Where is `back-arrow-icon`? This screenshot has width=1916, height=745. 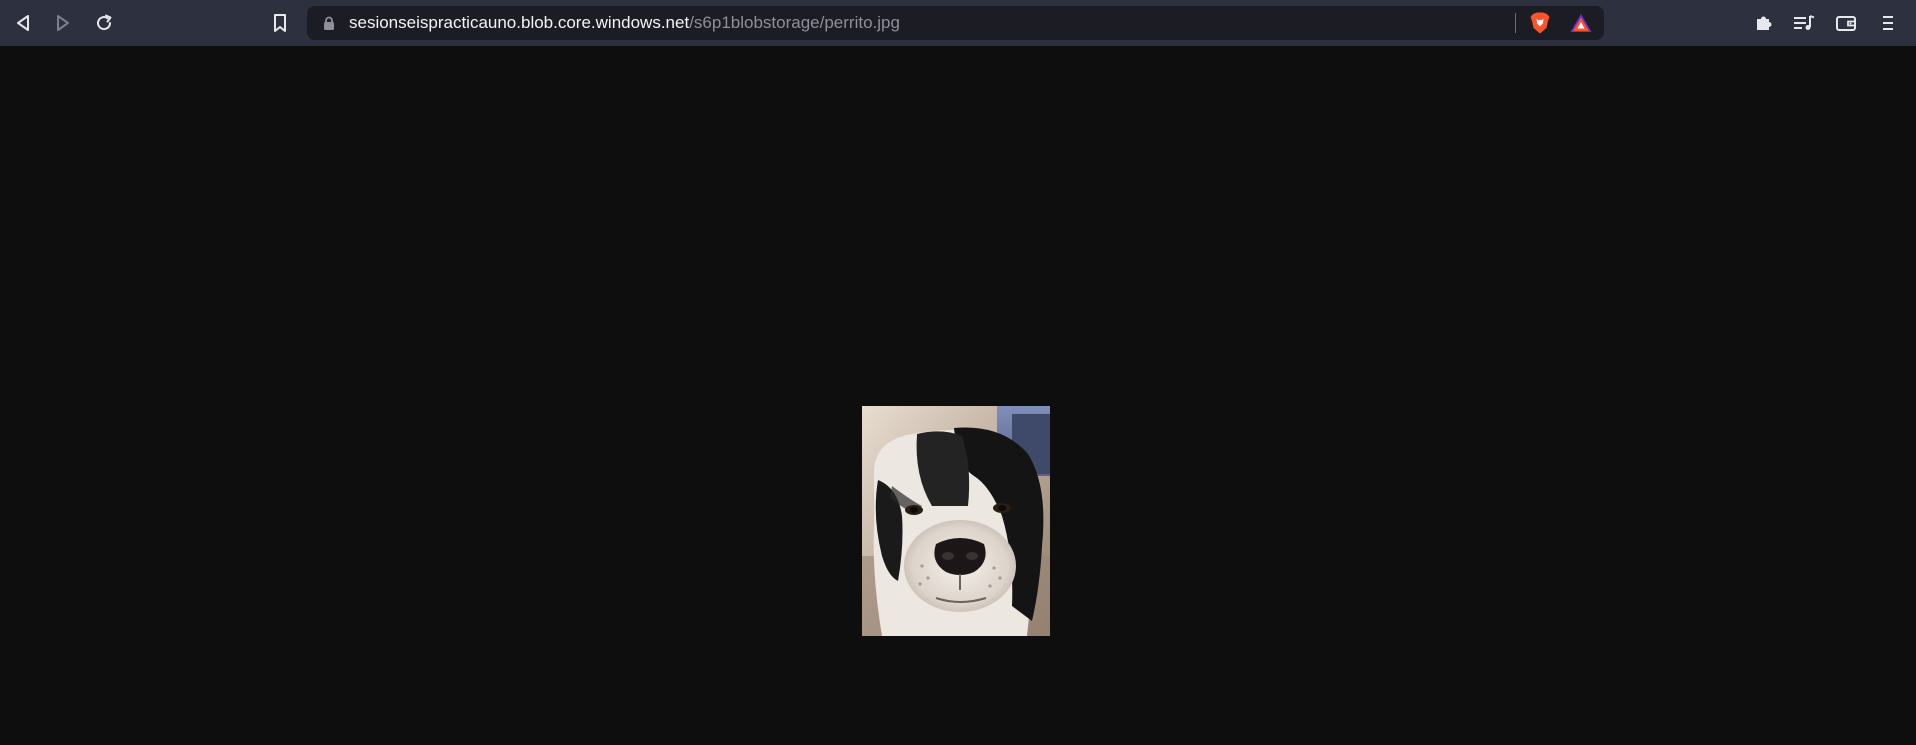
back-arrow-icon is located at coordinates (23, 23).